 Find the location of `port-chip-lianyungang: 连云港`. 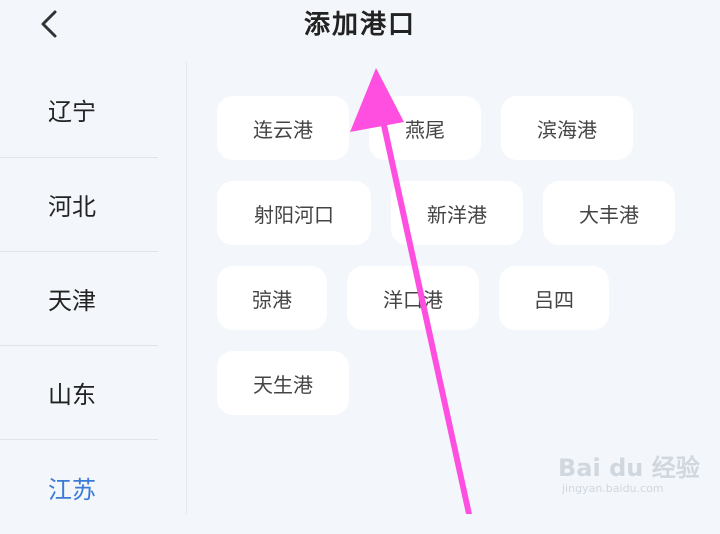

port-chip-lianyungang: 连云港 is located at coordinates (283, 128).